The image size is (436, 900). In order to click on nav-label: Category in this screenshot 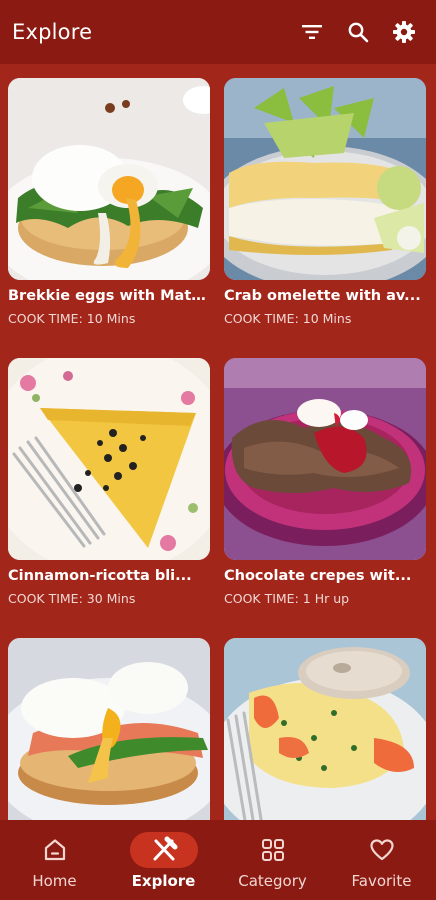, I will do `click(272, 881)`.